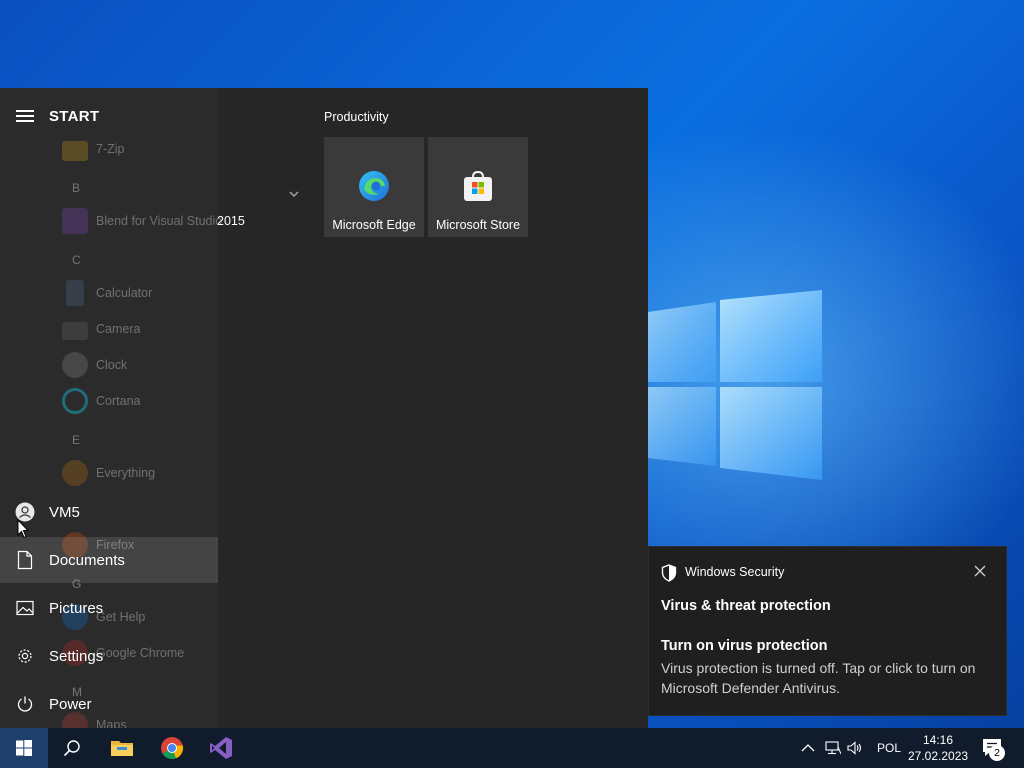  I want to click on store-icon, so click(478, 185).